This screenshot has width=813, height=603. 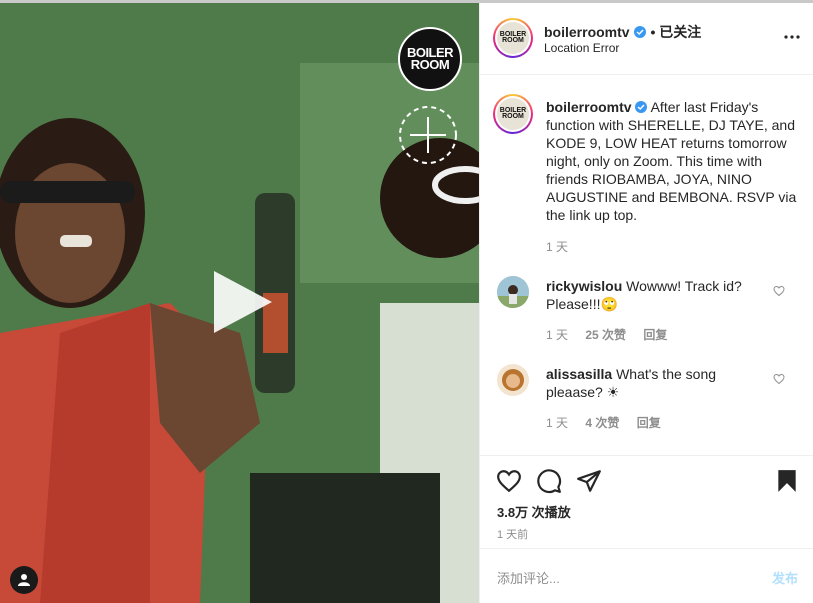 I want to click on location-link: Location Error, so click(x=581, y=48).